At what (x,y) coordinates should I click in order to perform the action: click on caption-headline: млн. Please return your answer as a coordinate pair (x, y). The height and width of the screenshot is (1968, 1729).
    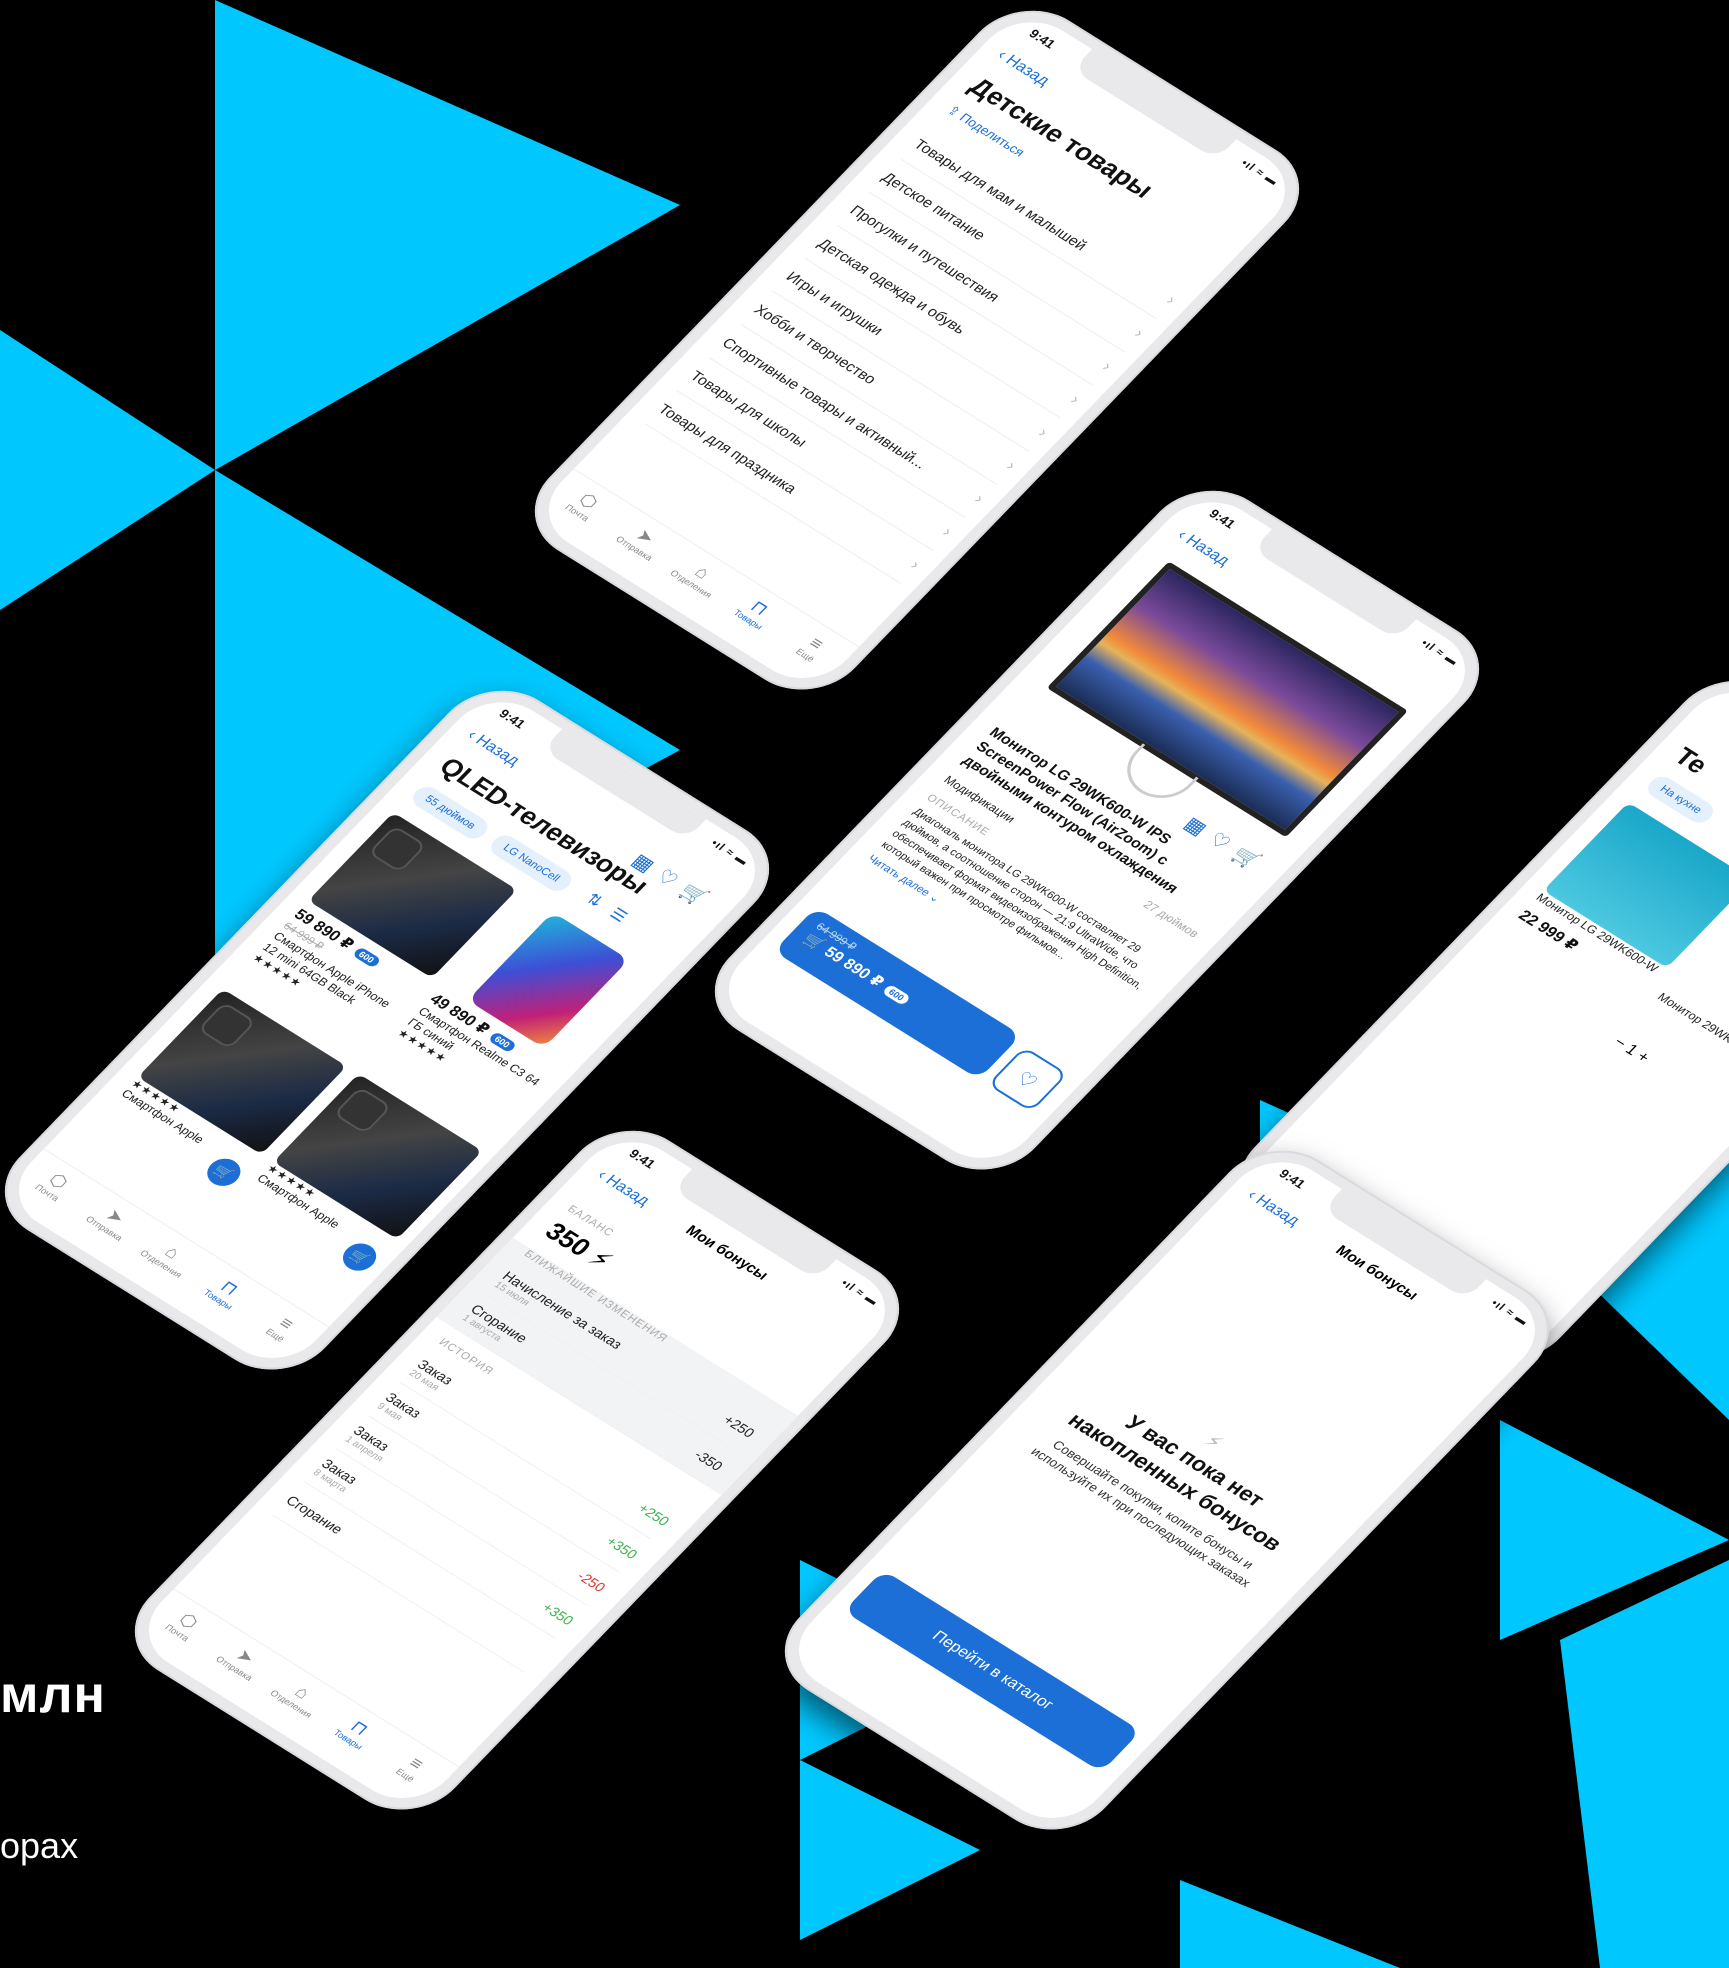
    Looking at the image, I should click on (53, 1695).